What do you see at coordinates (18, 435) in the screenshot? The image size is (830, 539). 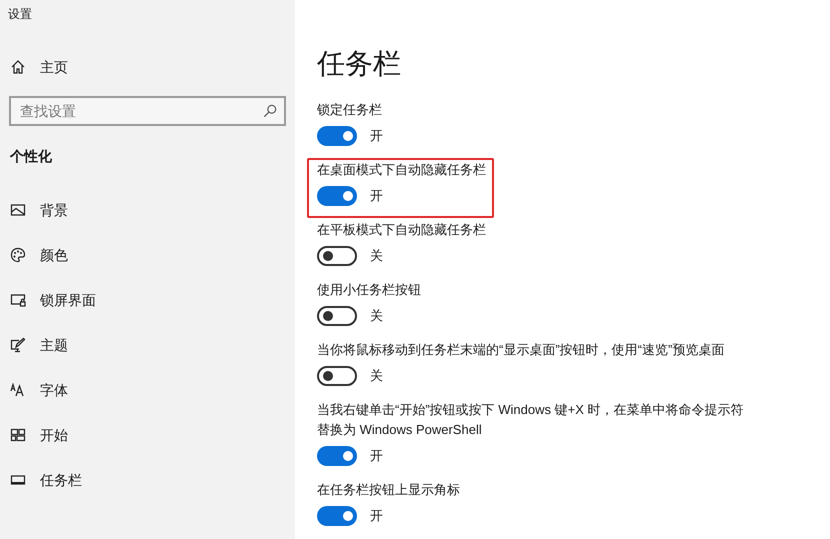 I see `tiles-icon` at bounding box center [18, 435].